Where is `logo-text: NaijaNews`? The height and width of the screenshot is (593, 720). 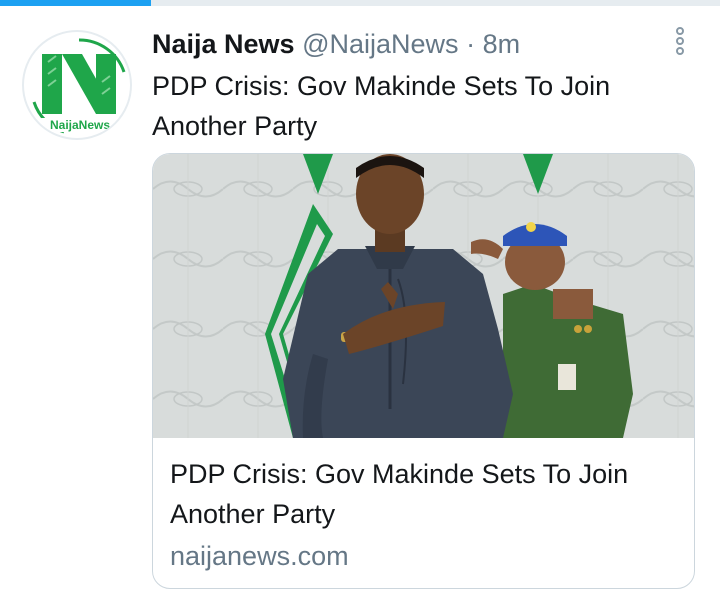
logo-text: NaijaNews is located at coordinates (80, 125).